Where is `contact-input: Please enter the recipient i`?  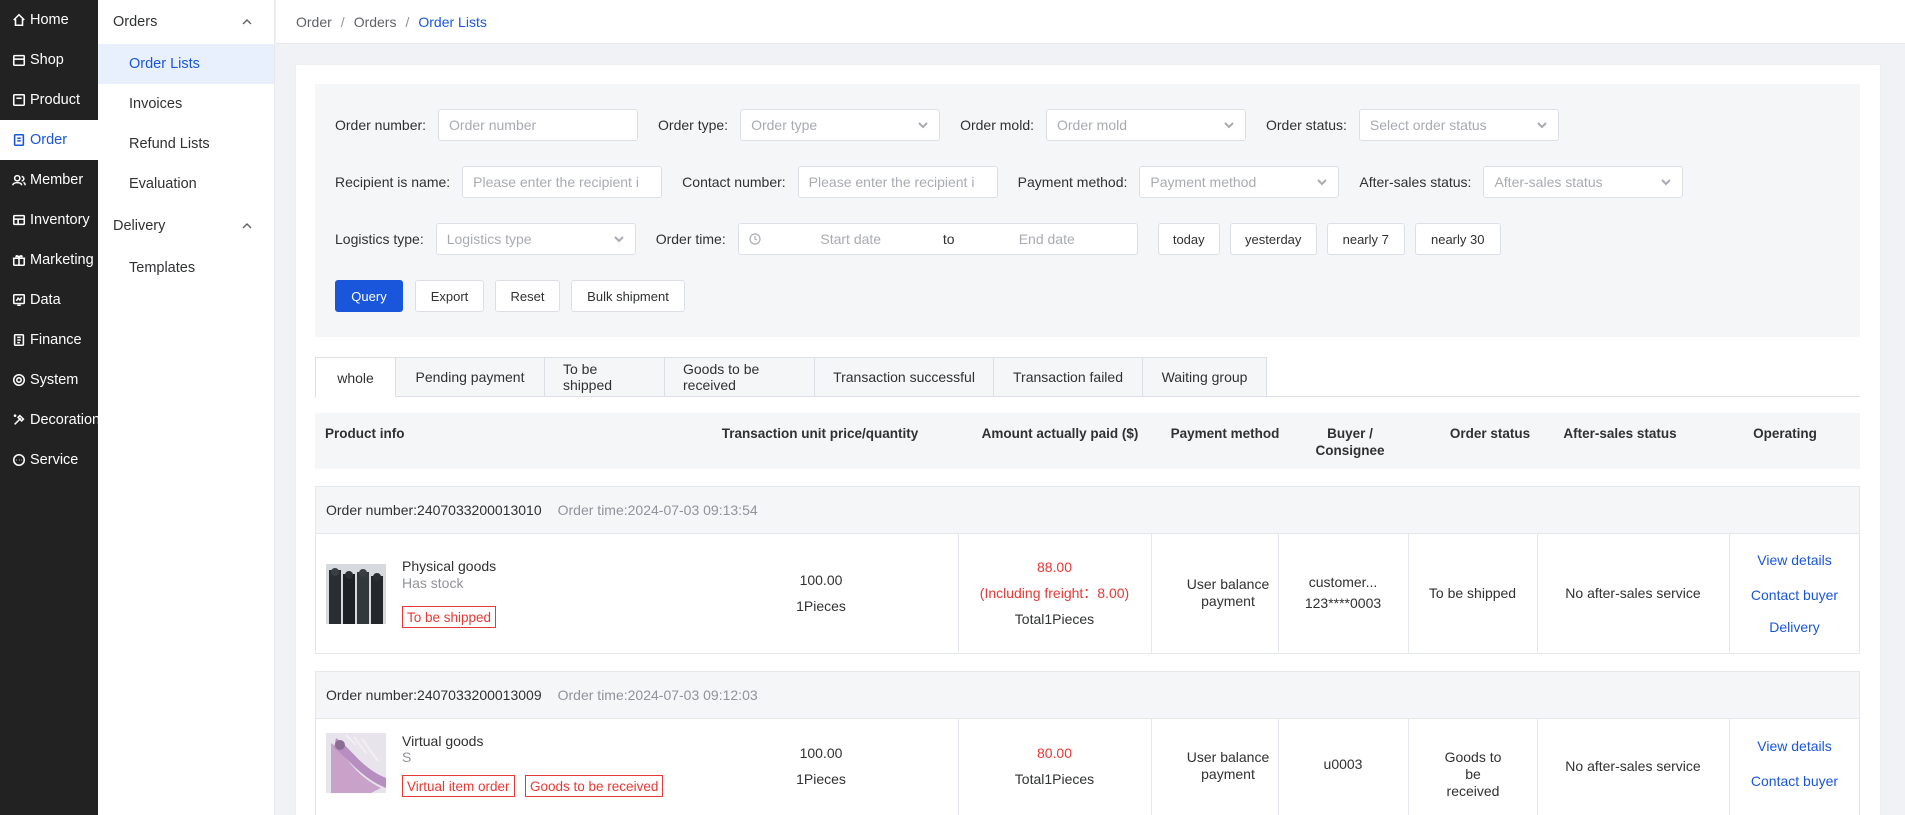
contact-input: Please enter the recipient i is located at coordinates (897, 182).